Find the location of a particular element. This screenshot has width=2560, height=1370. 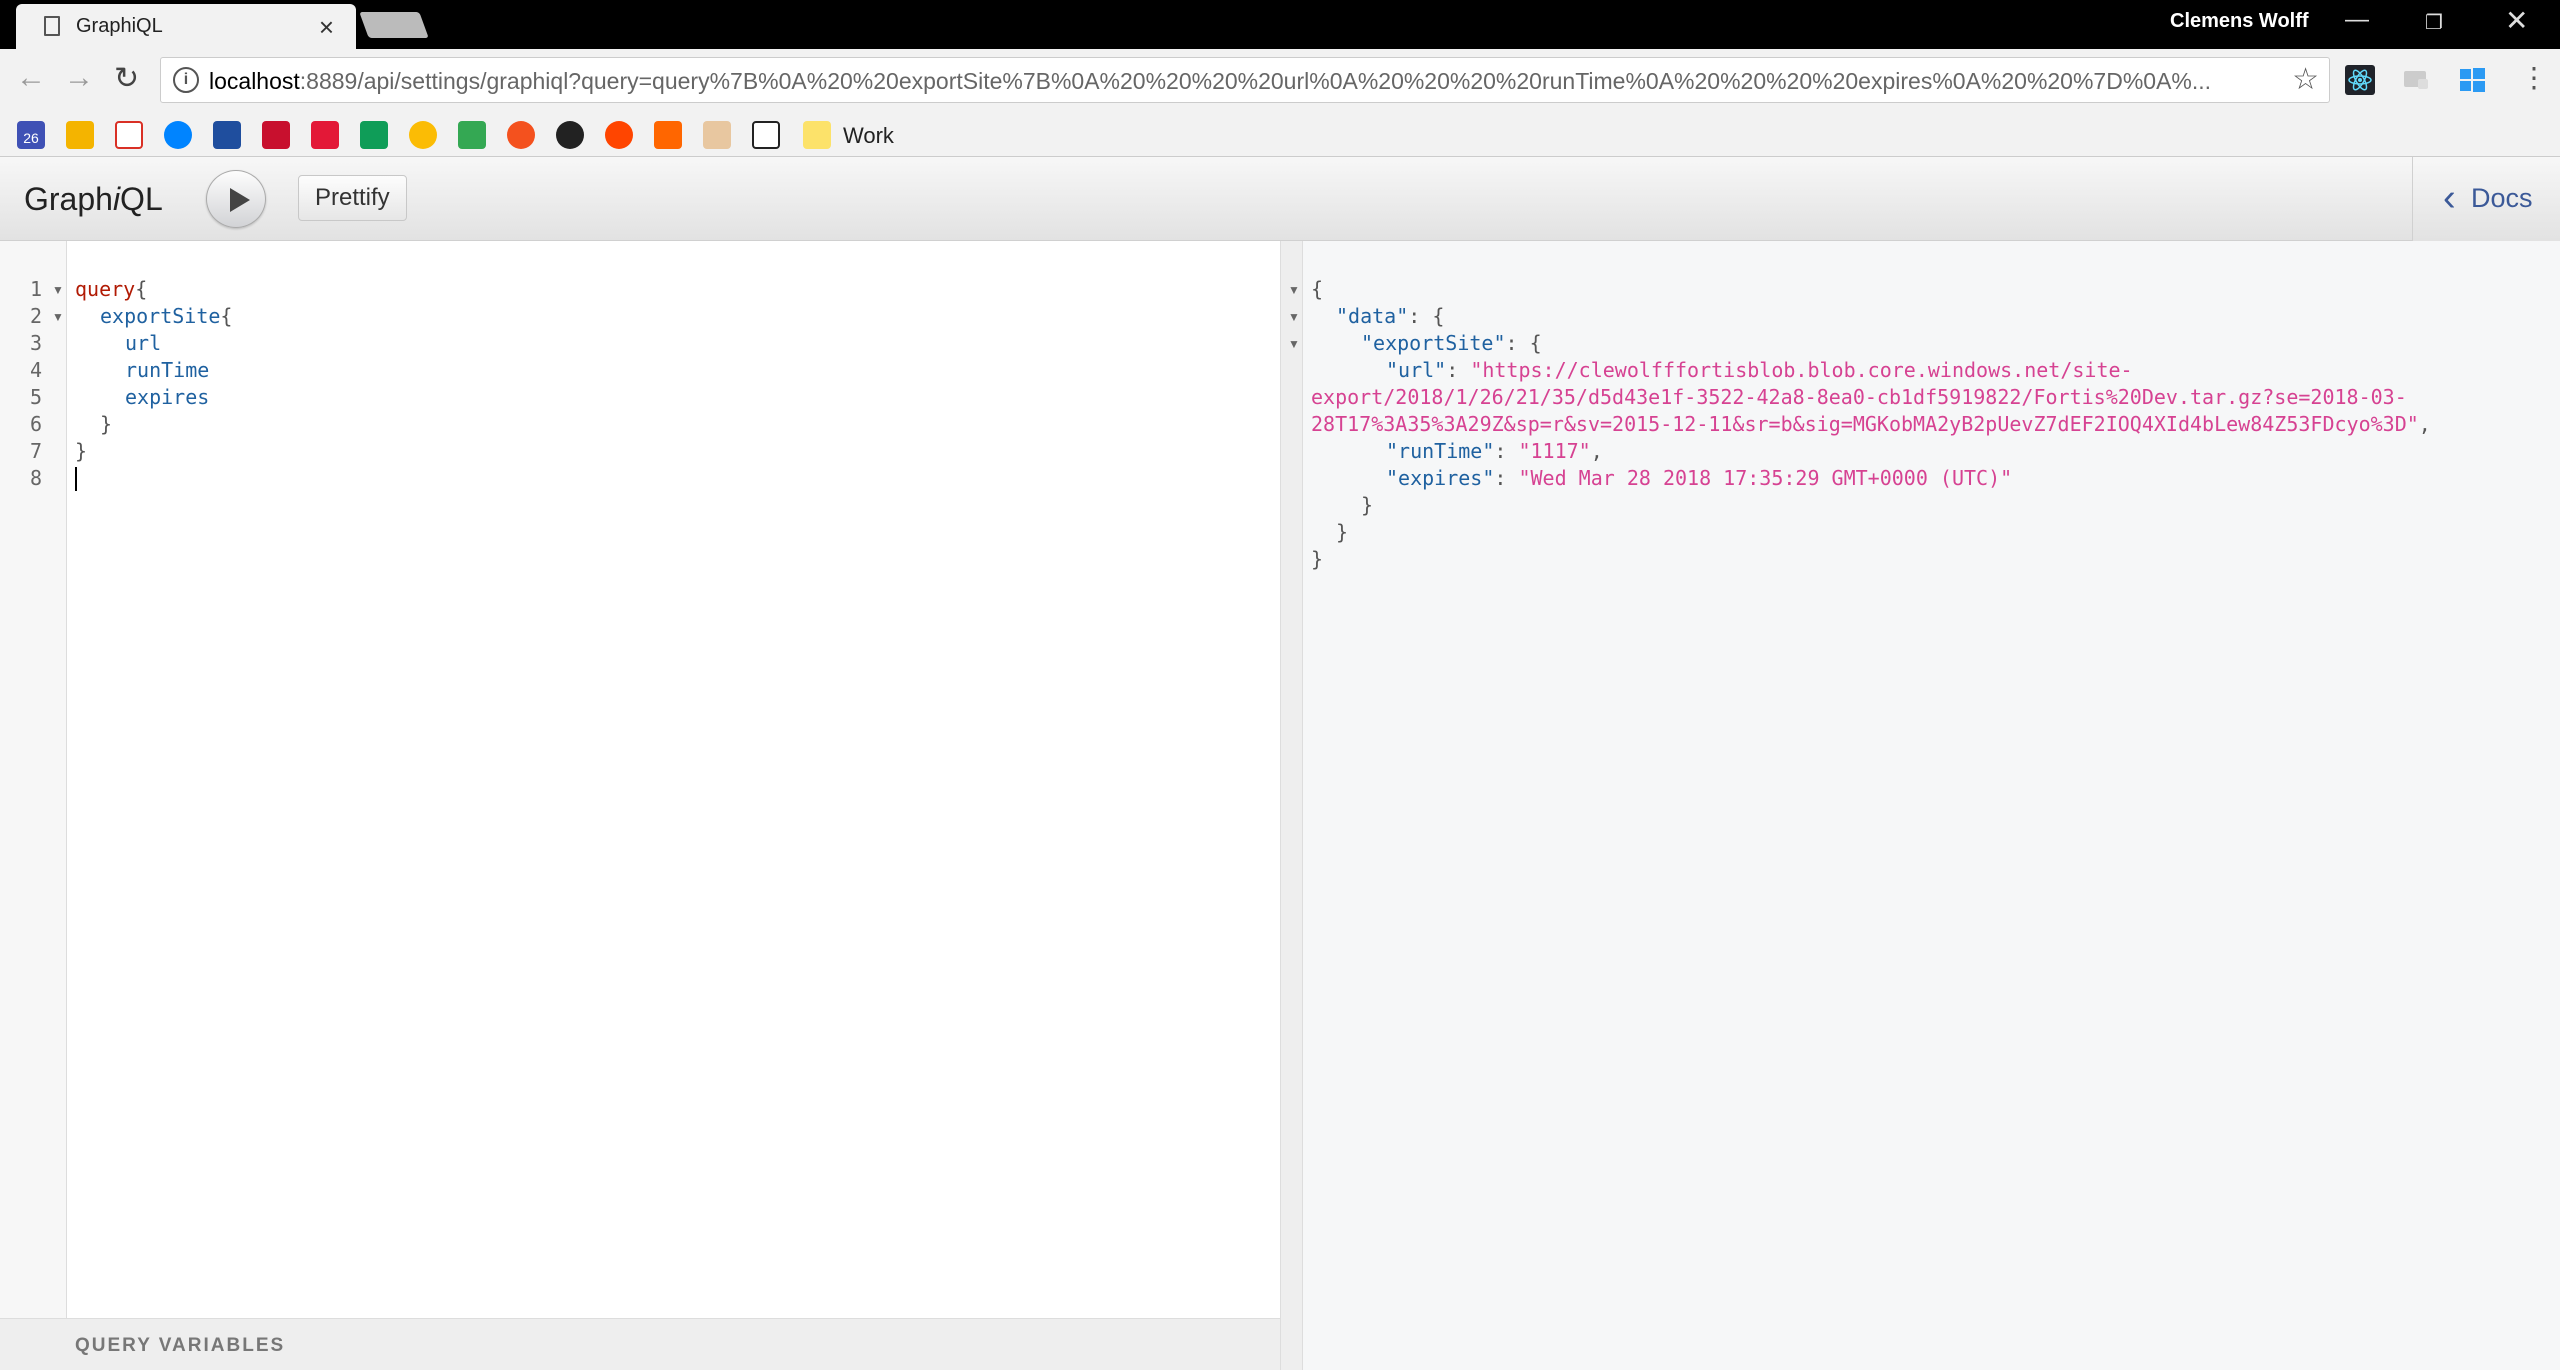

avatar-bookmark-icon is located at coordinates (717, 135).